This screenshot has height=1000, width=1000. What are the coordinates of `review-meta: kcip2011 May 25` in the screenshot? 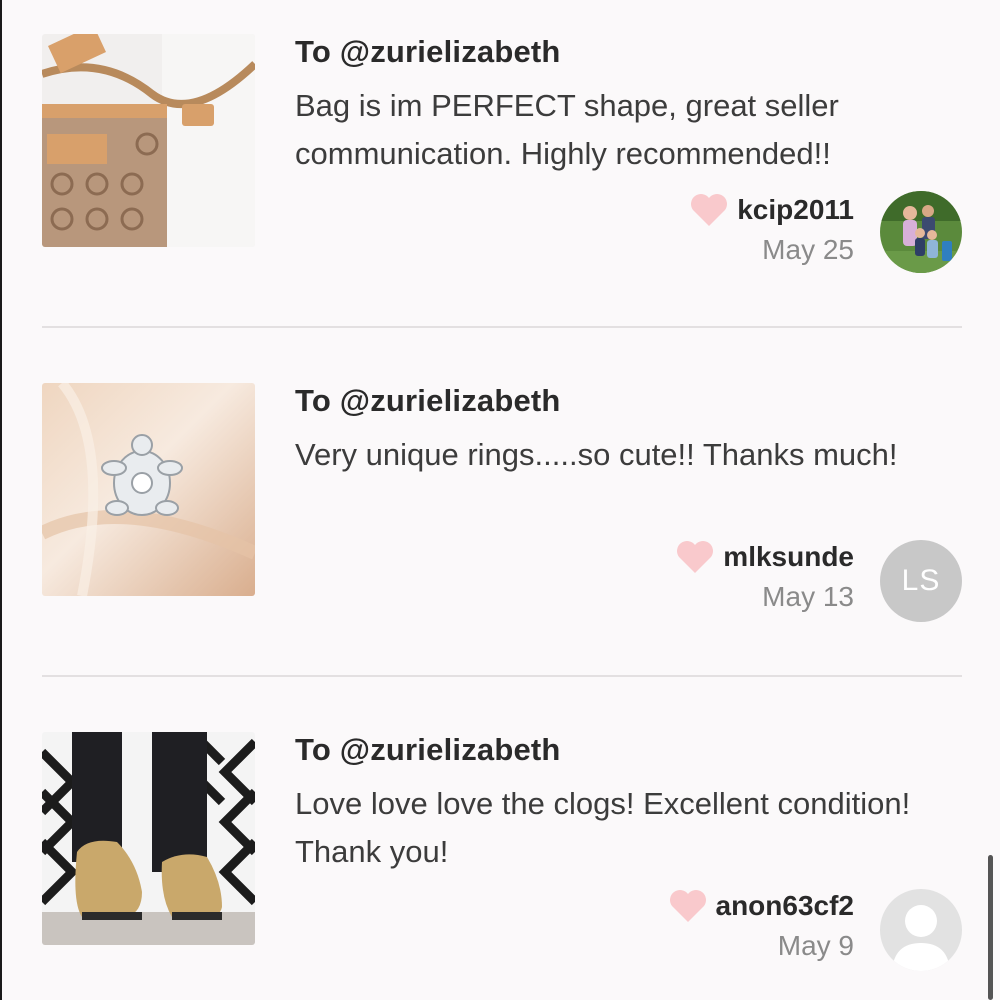 It's located at (771, 229).